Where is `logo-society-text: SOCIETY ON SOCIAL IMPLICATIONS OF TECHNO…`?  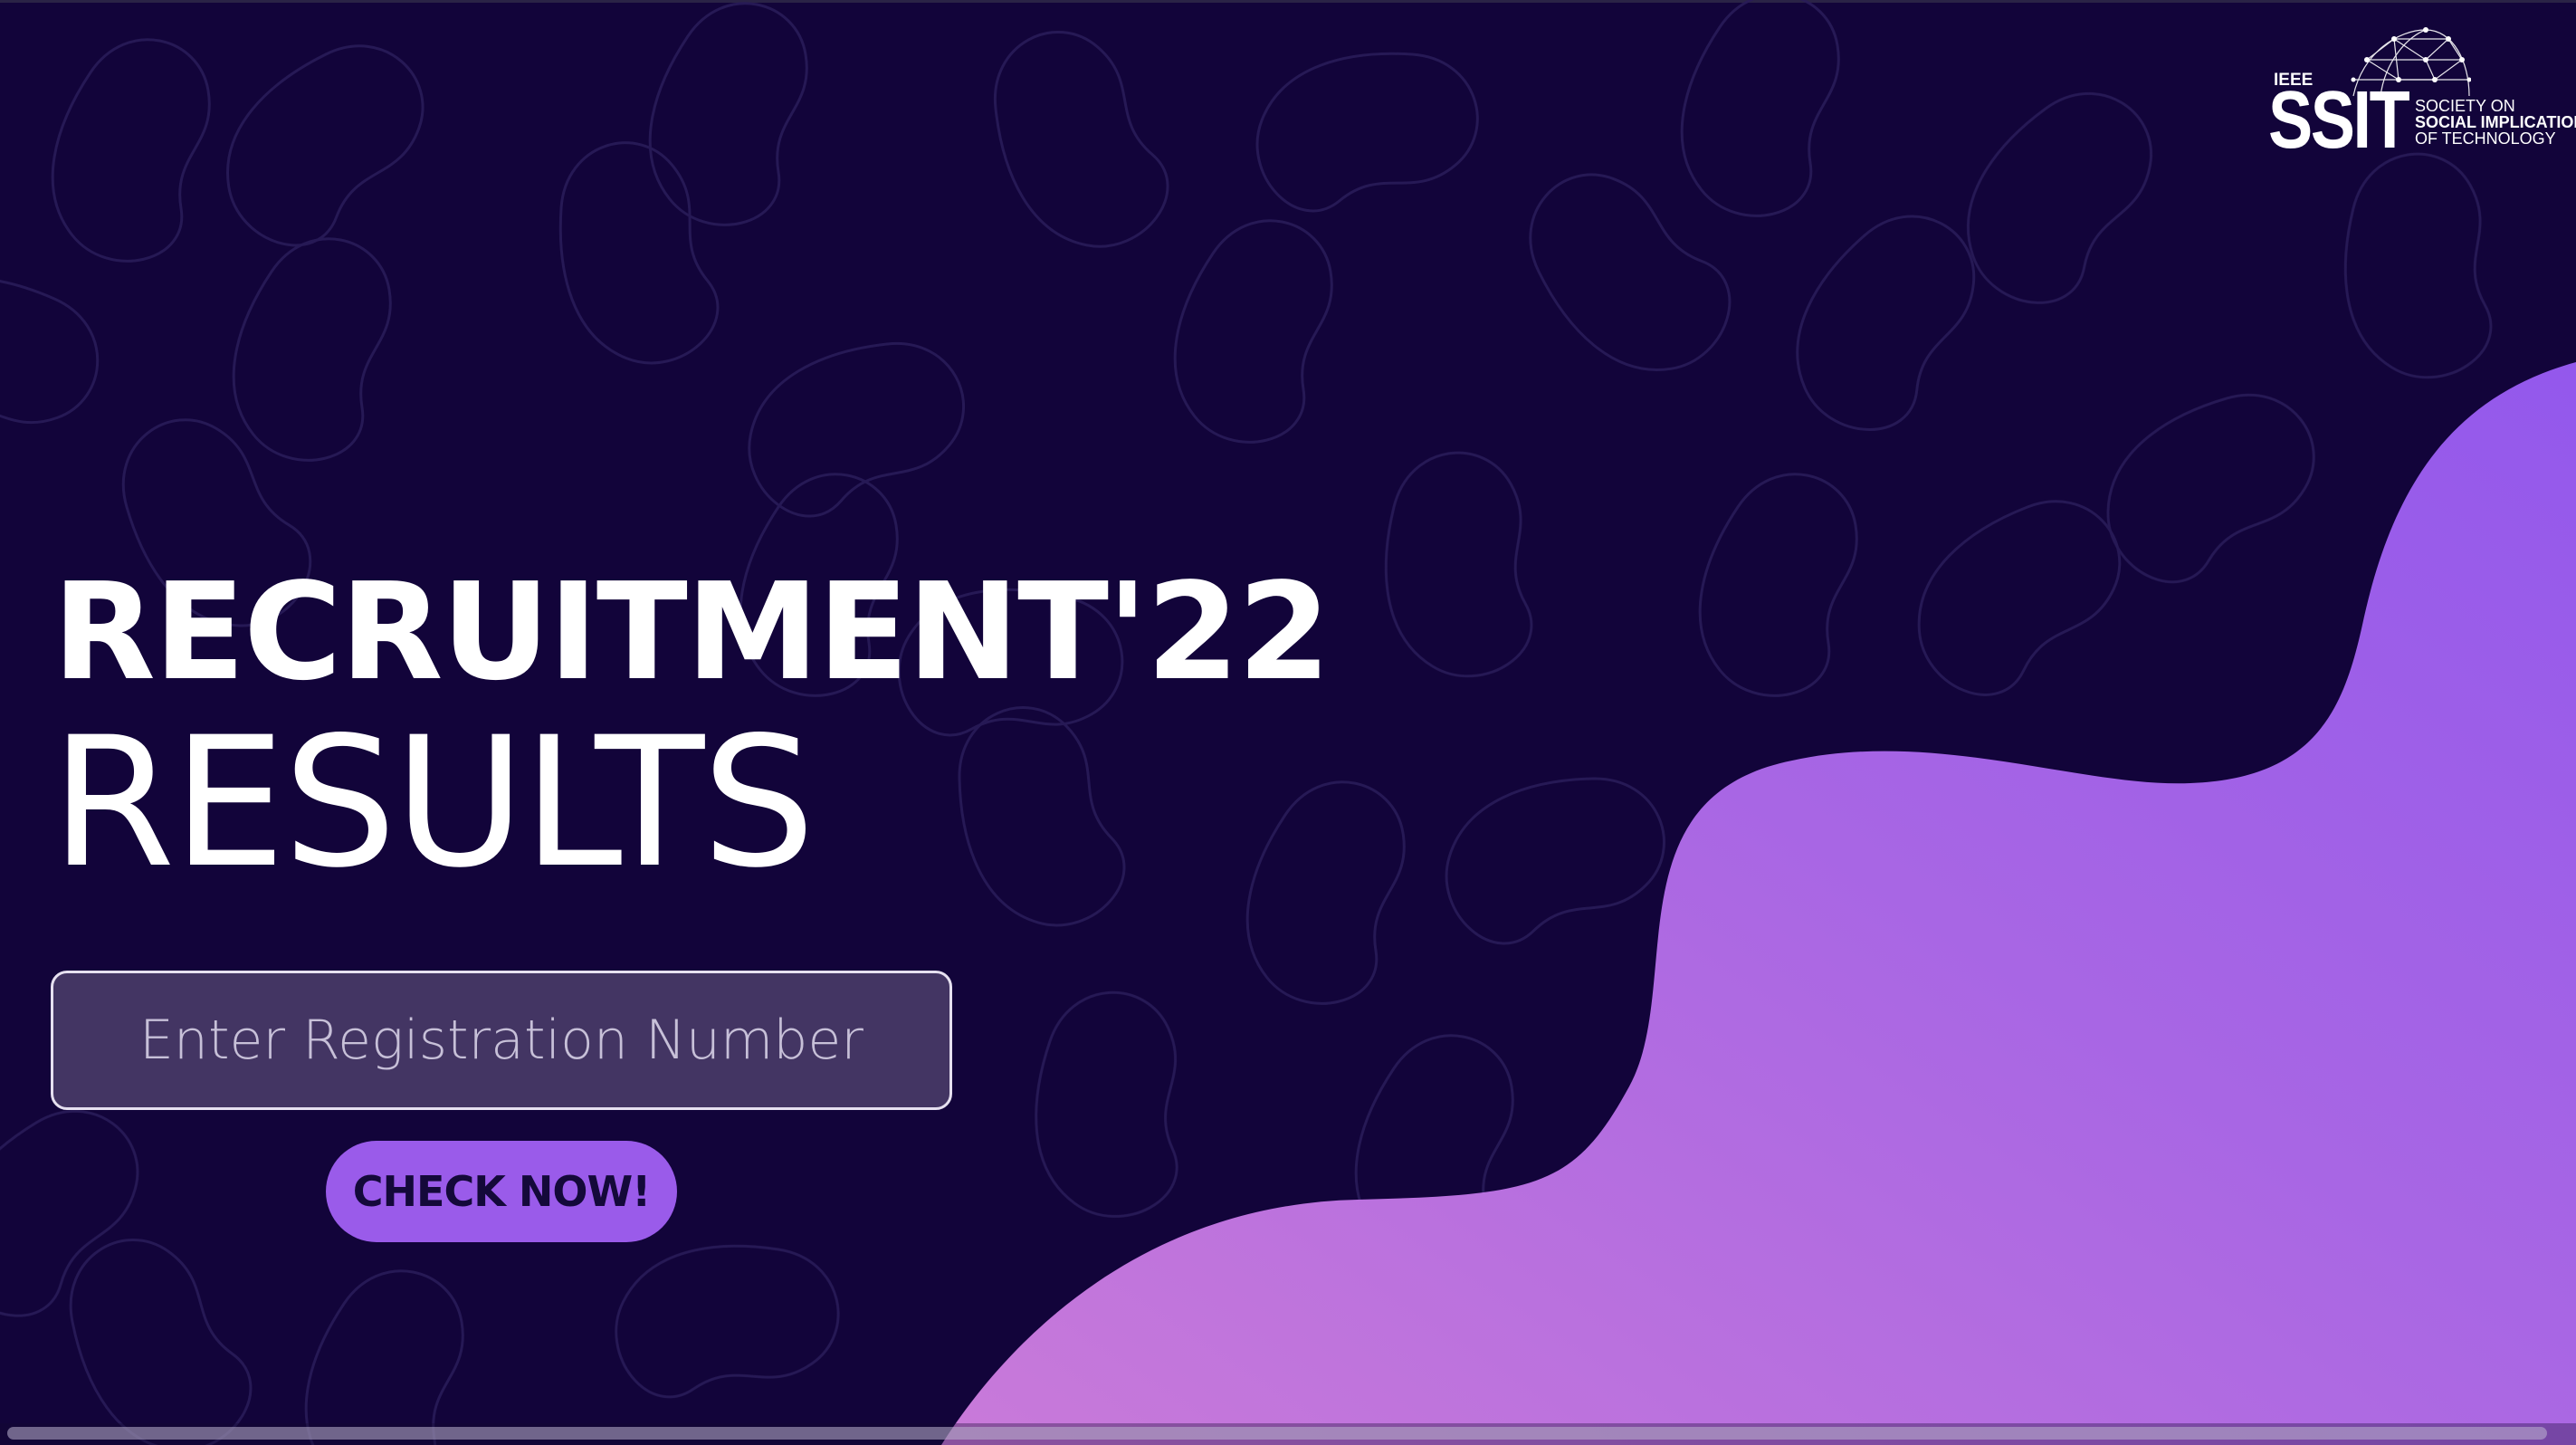 logo-society-text: SOCIETY ON SOCIAL IMPLICATIONS OF TECHNO… is located at coordinates (2496, 122).